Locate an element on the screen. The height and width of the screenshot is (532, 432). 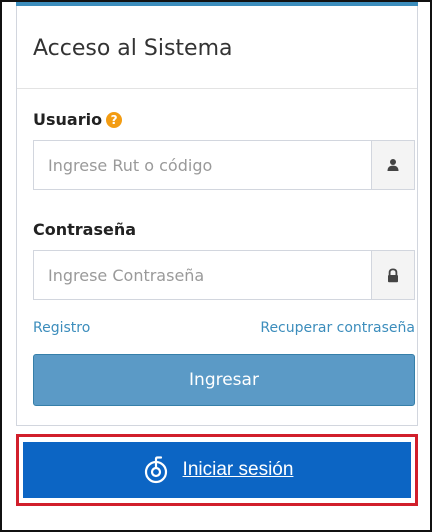
submit-button: Ingresar is located at coordinates (224, 380).